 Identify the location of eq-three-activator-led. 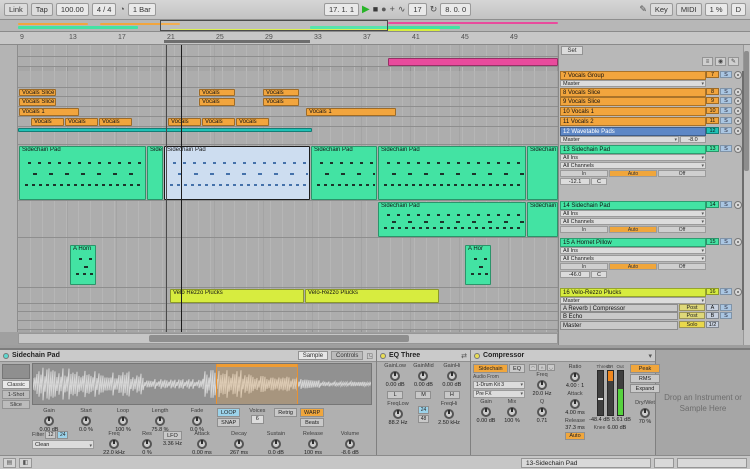
(383, 355).